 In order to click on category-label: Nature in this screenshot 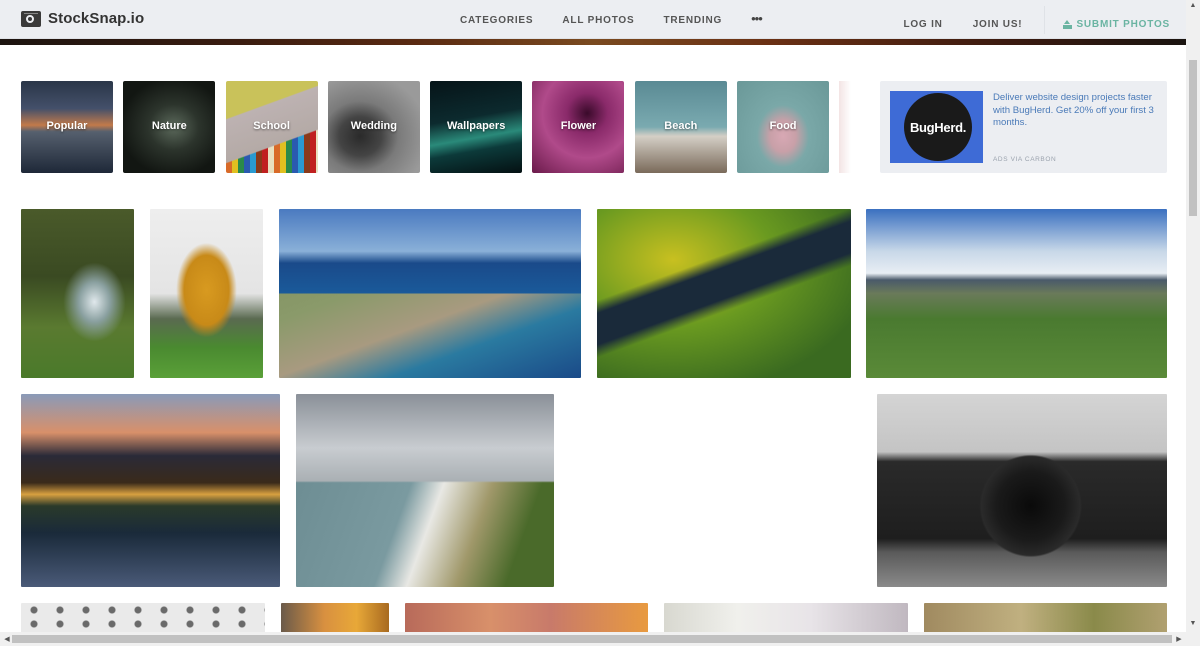, I will do `click(169, 126)`.